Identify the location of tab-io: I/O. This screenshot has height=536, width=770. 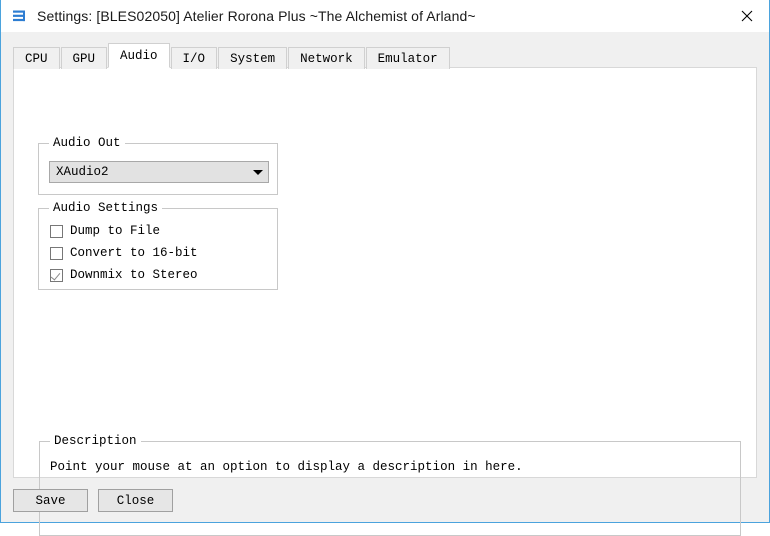
(194, 58).